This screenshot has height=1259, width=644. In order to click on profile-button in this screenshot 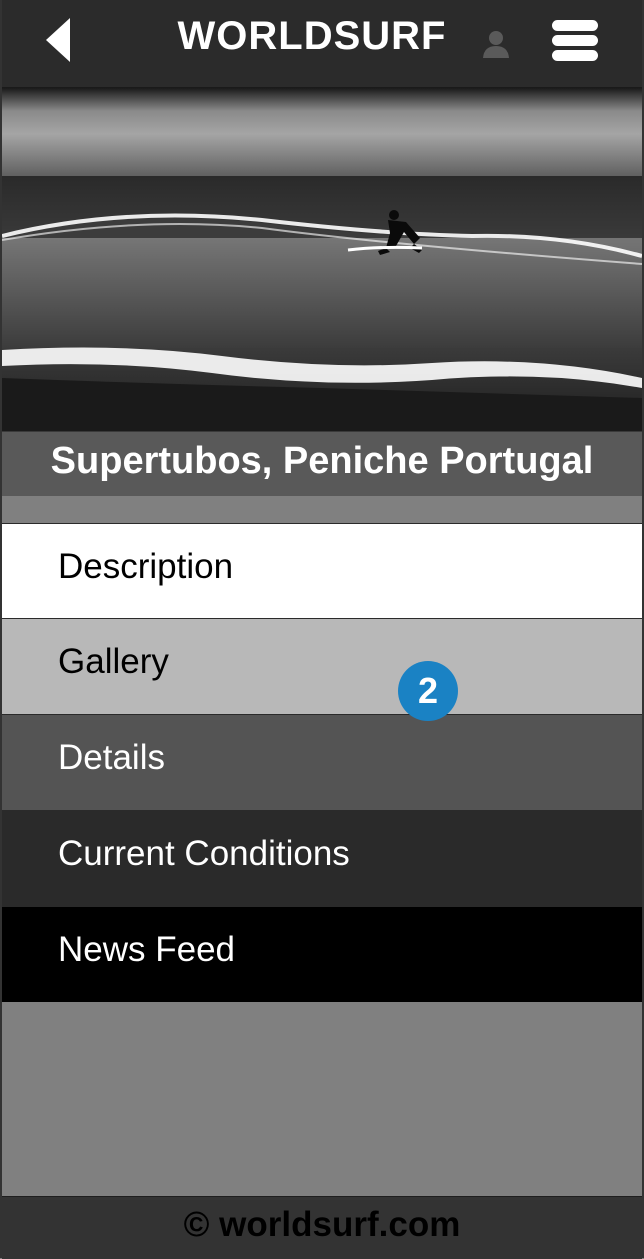, I will do `click(496, 44)`.